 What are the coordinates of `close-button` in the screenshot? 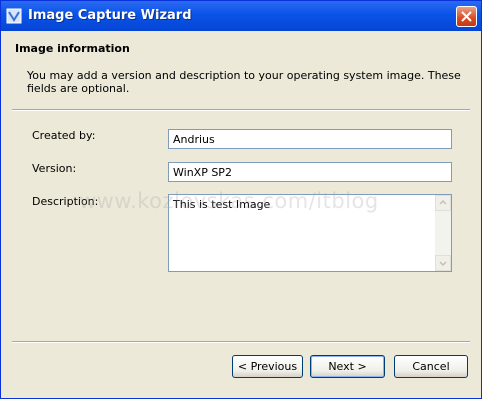 It's located at (466, 16).